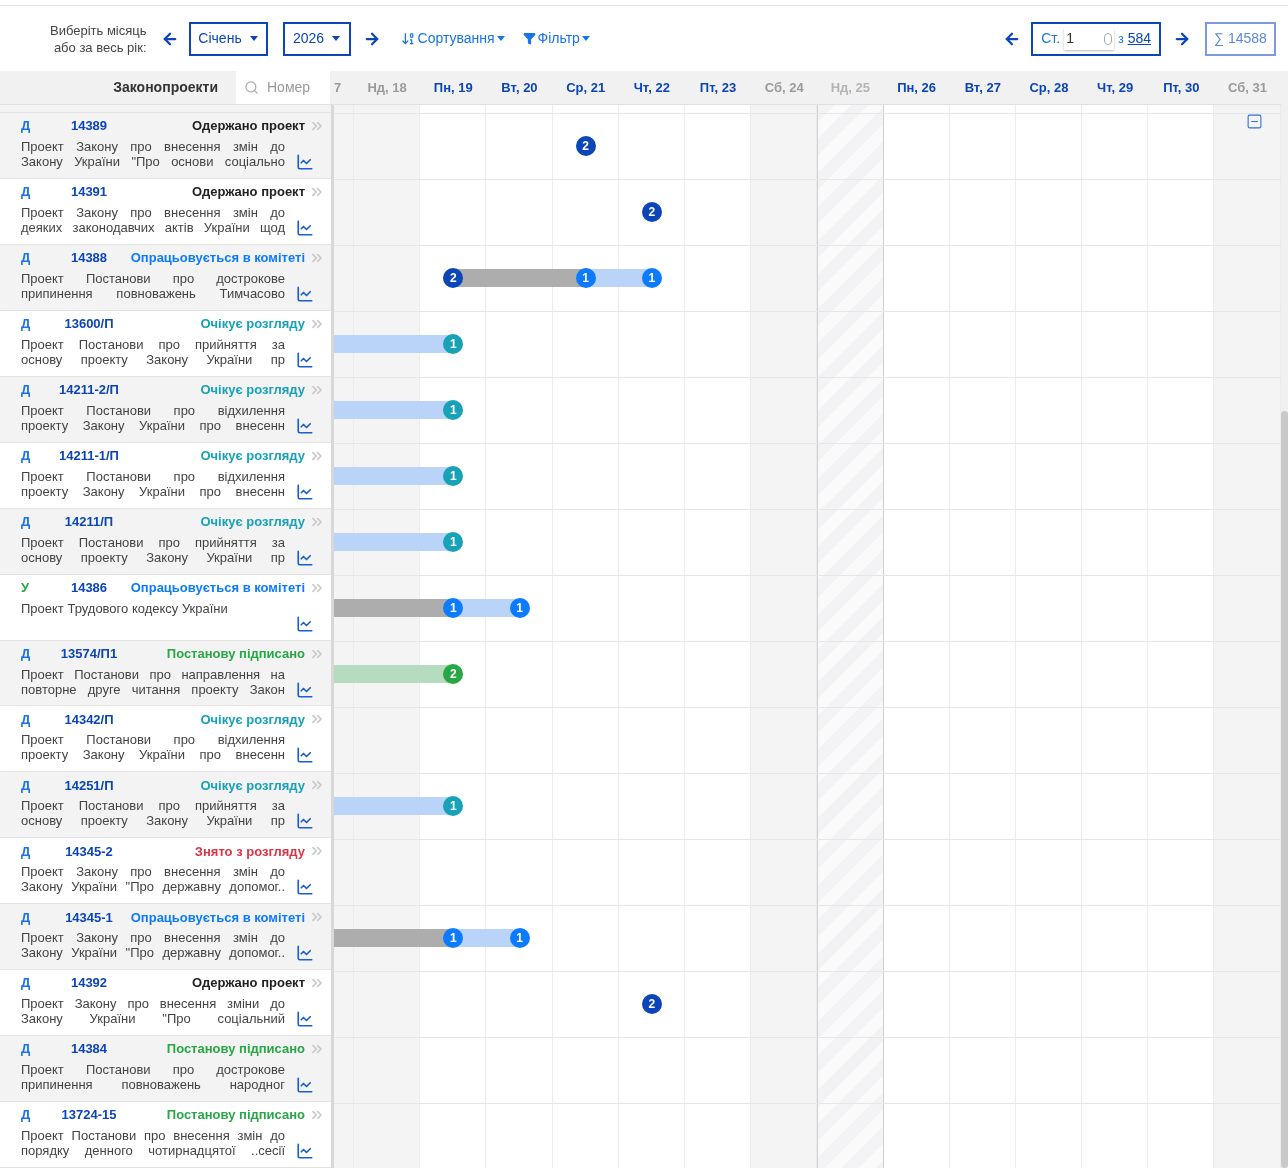 The height and width of the screenshot is (1168, 1288). I want to click on bill-number: 13724-15, so click(89, 1115).